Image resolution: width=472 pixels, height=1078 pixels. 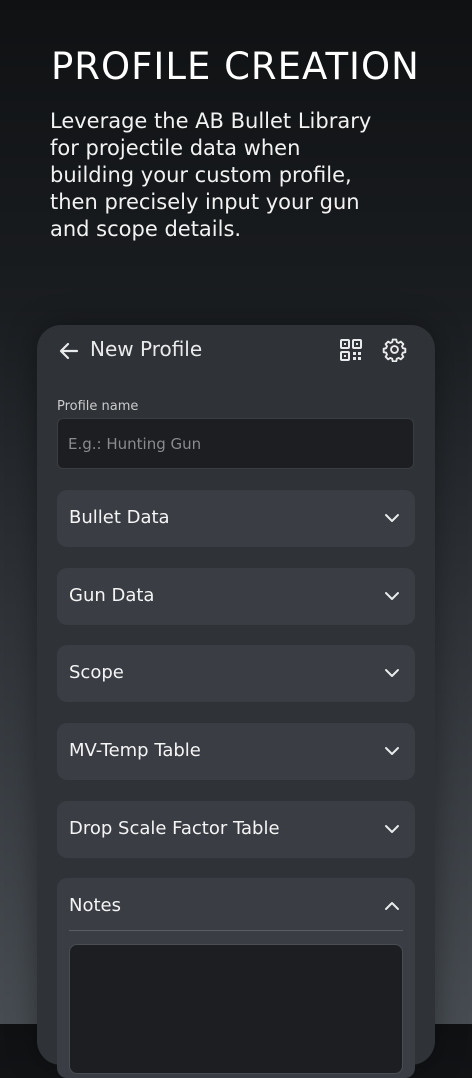 I want to click on section-scope: Scope, so click(x=236, y=673).